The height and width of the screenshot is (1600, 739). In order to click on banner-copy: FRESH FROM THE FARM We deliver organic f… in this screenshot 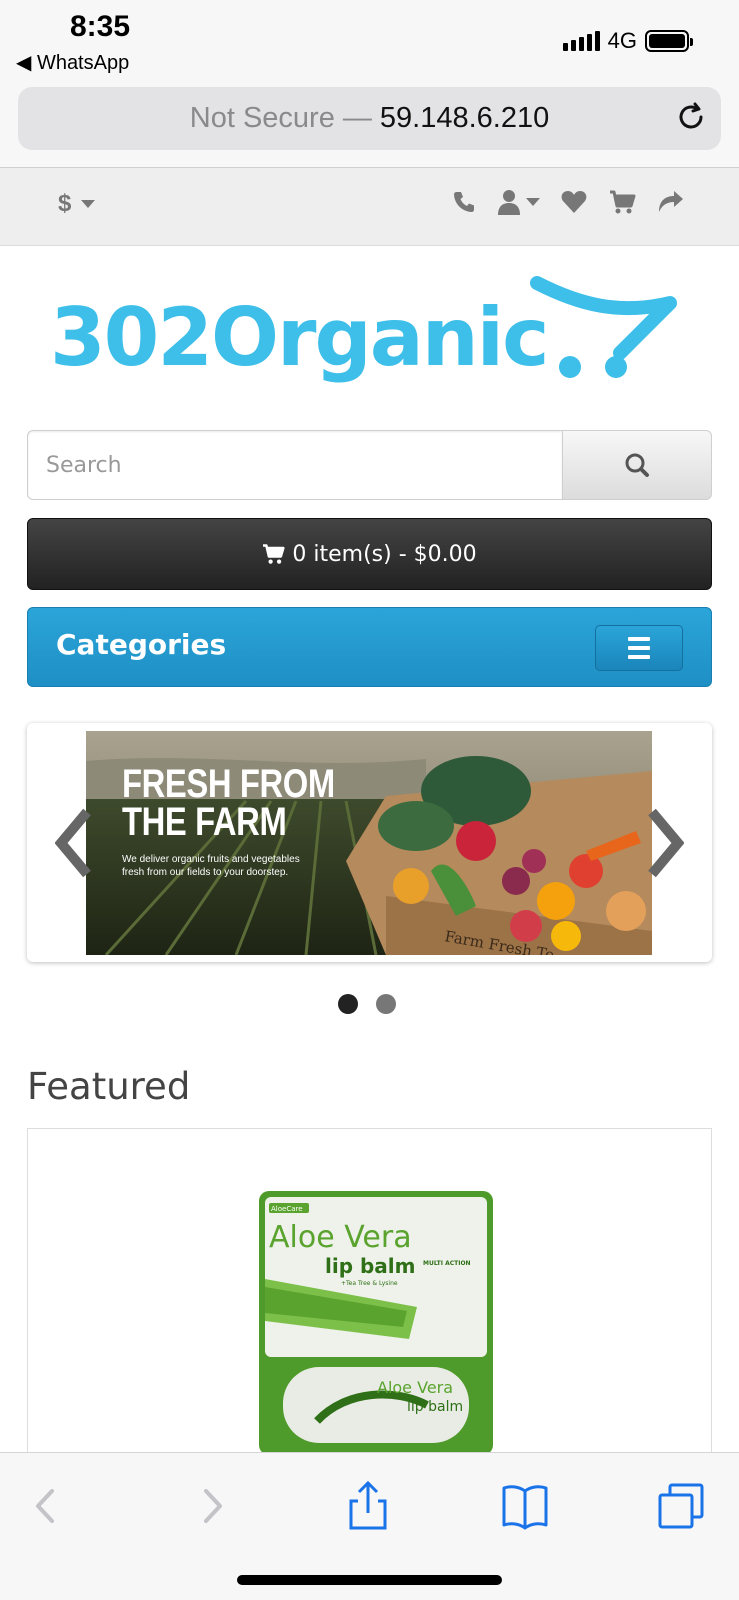, I will do `click(251, 820)`.